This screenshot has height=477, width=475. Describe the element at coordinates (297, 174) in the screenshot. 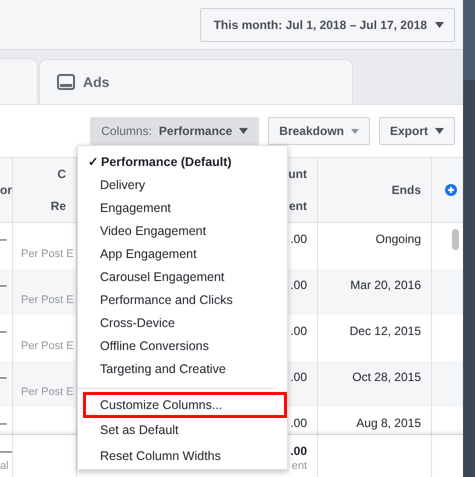

I see `column-header: unt` at that location.